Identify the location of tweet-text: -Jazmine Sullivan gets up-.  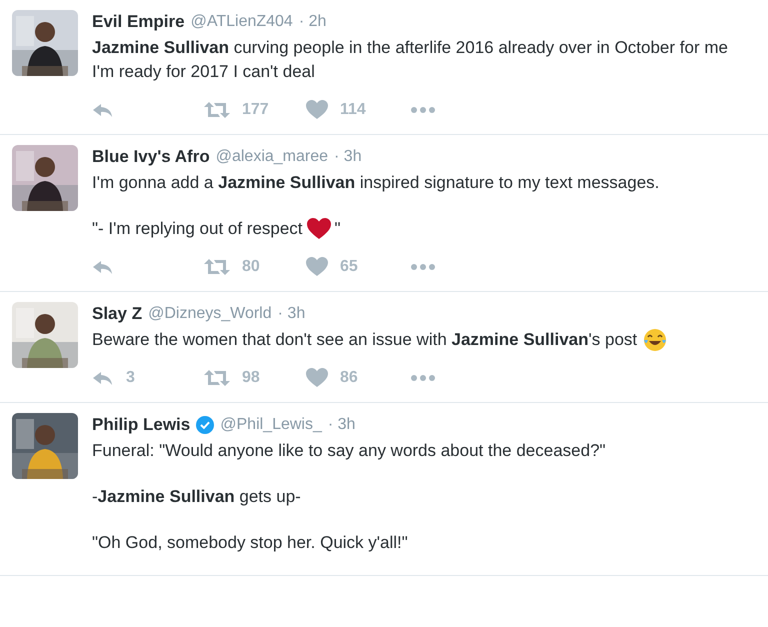
(196, 497).